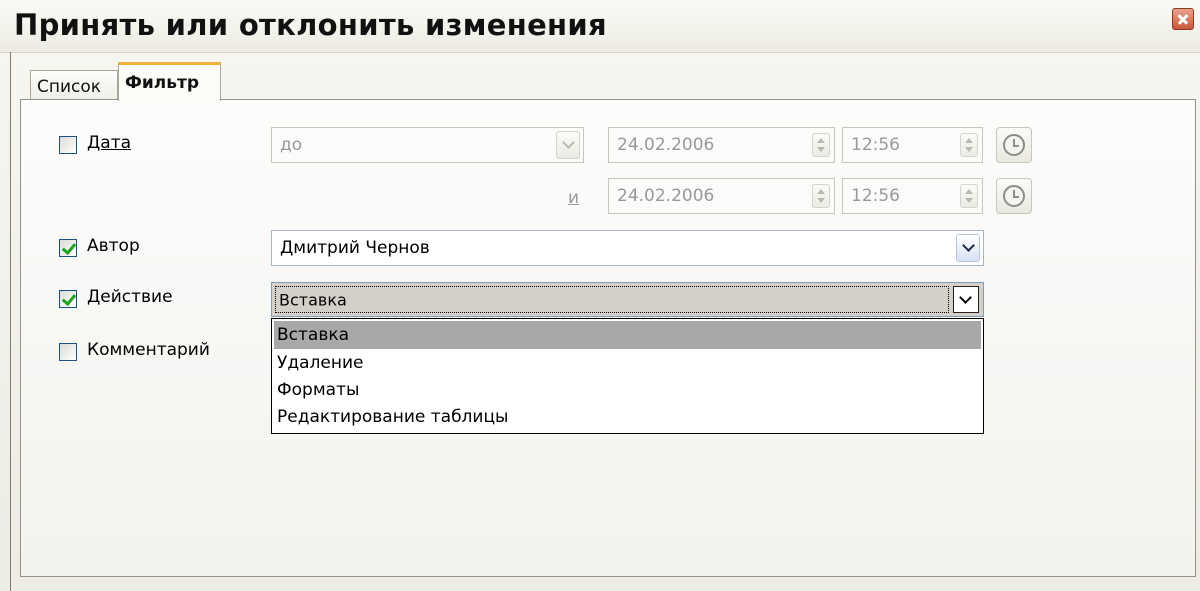  I want to click on start-date-field: 24.02.2006, so click(721, 145).